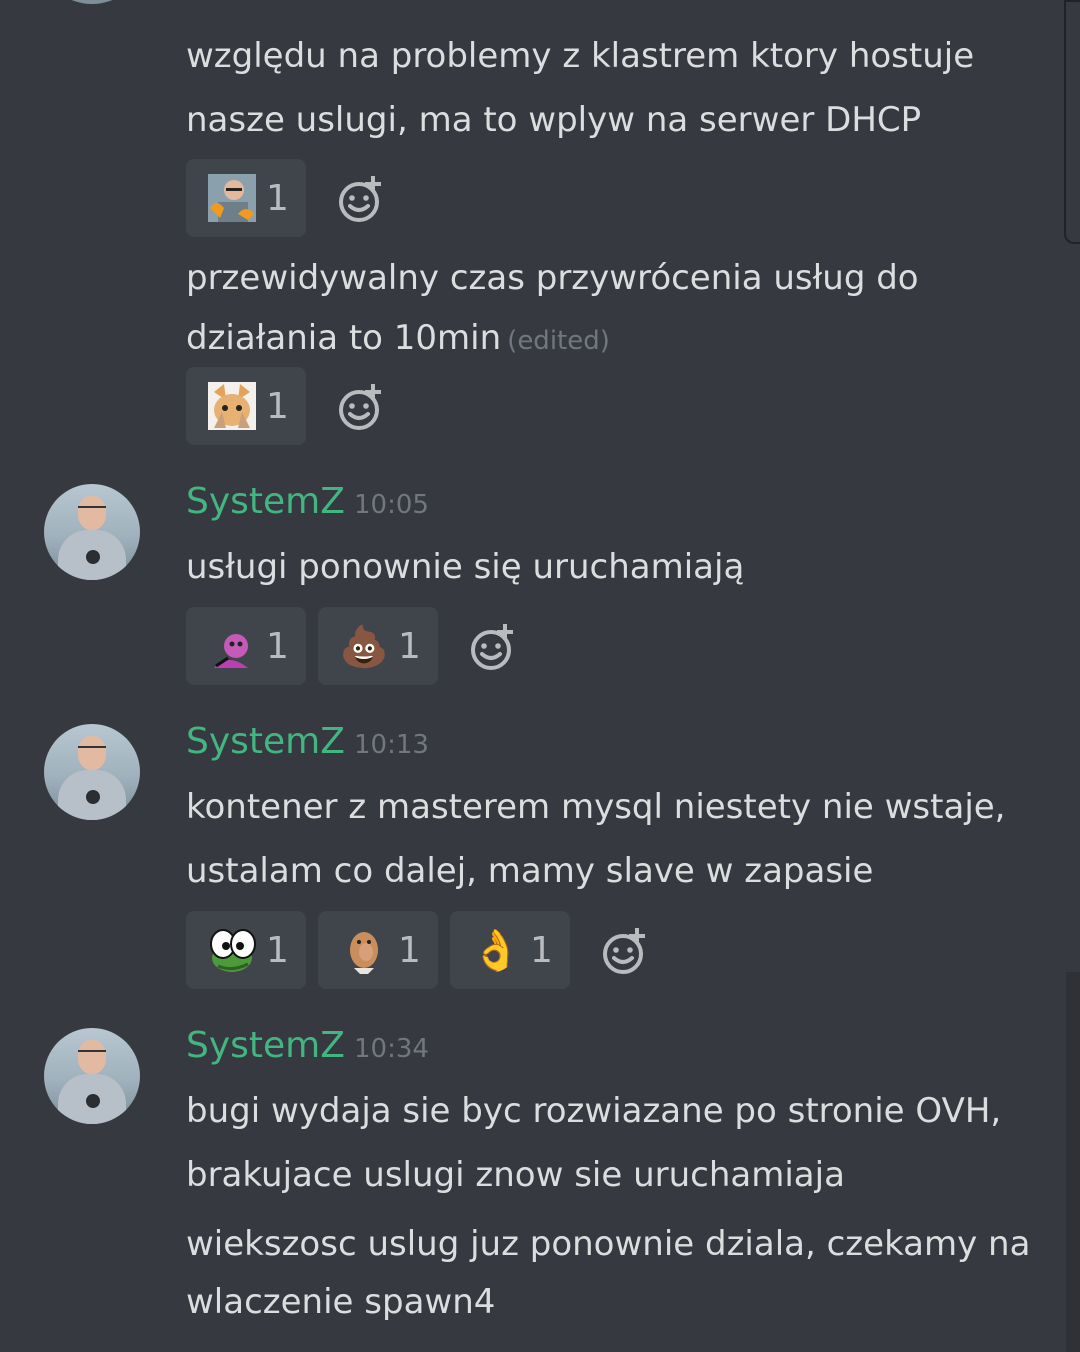 Image resolution: width=1080 pixels, height=1352 pixels. Describe the element at coordinates (1073, 1162) in the screenshot. I see `scrollbar-track` at that location.